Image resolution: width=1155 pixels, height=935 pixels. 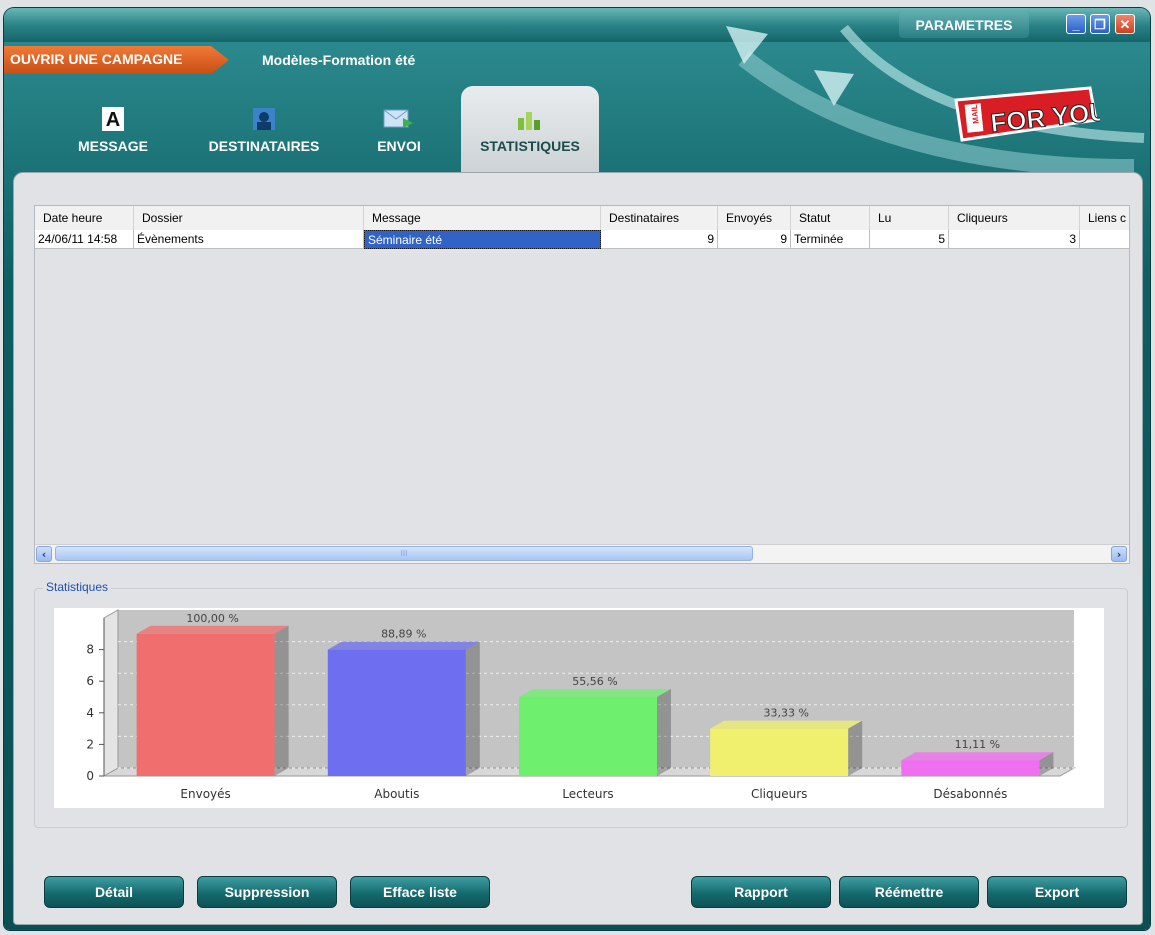 I want to click on col-cliqueurs: Cliqueurs, so click(x=1014, y=218).